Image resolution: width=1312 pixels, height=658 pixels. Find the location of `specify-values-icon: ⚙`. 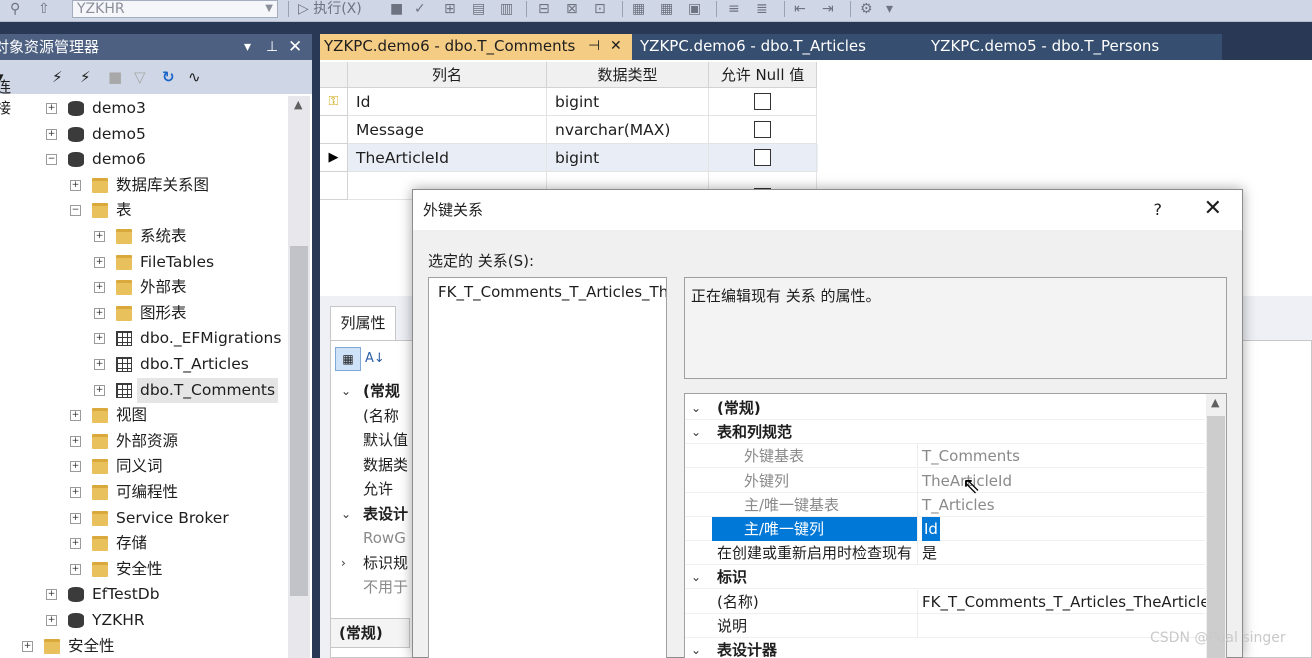

specify-values-icon: ⚙ is located at coordinates (866, 9).